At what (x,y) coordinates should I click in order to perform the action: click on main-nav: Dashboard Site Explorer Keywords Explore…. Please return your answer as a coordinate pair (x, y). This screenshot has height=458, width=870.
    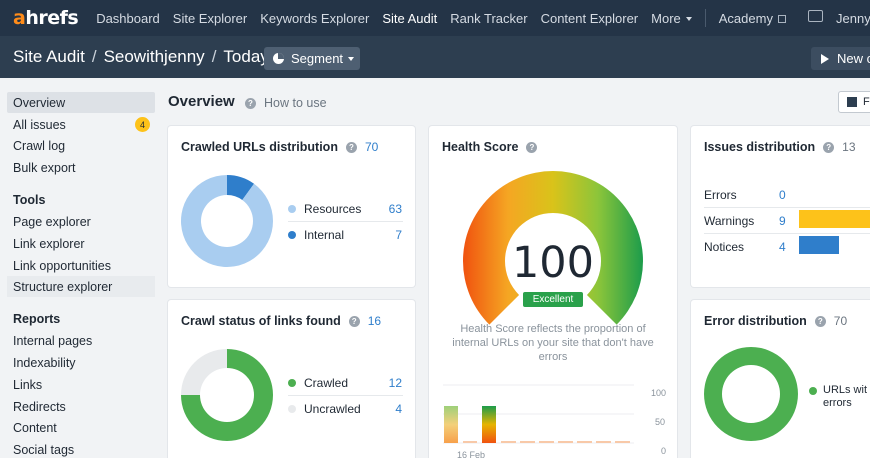
    Looking at the image, I should click on (447, 18).